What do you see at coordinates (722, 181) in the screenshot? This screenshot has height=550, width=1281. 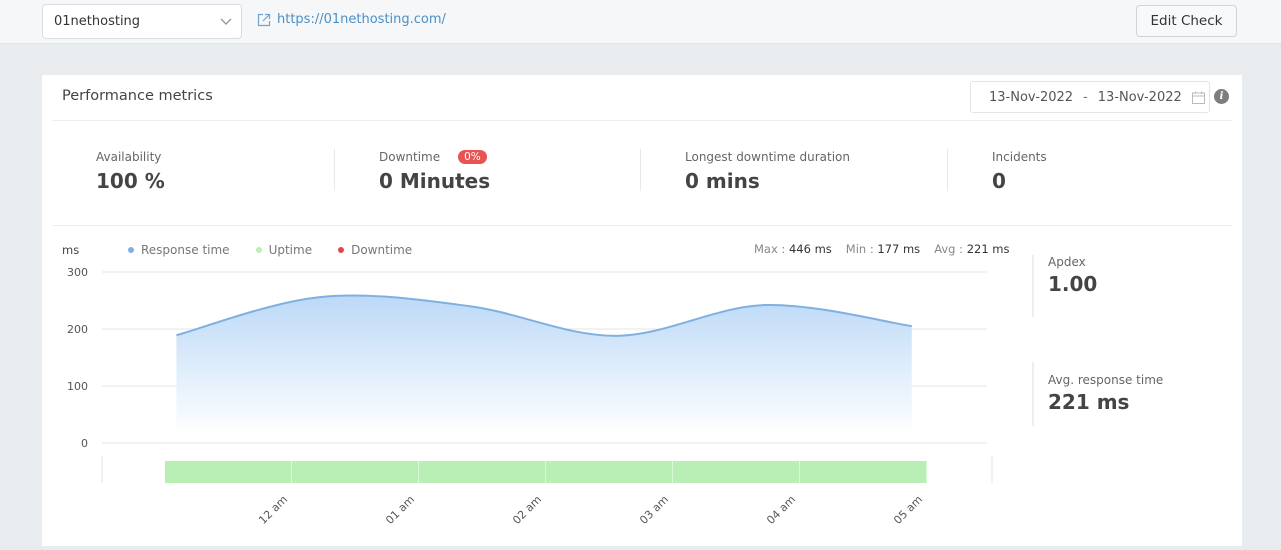 I see `stat-value: 0 mins` at bounding box center [722, 181].